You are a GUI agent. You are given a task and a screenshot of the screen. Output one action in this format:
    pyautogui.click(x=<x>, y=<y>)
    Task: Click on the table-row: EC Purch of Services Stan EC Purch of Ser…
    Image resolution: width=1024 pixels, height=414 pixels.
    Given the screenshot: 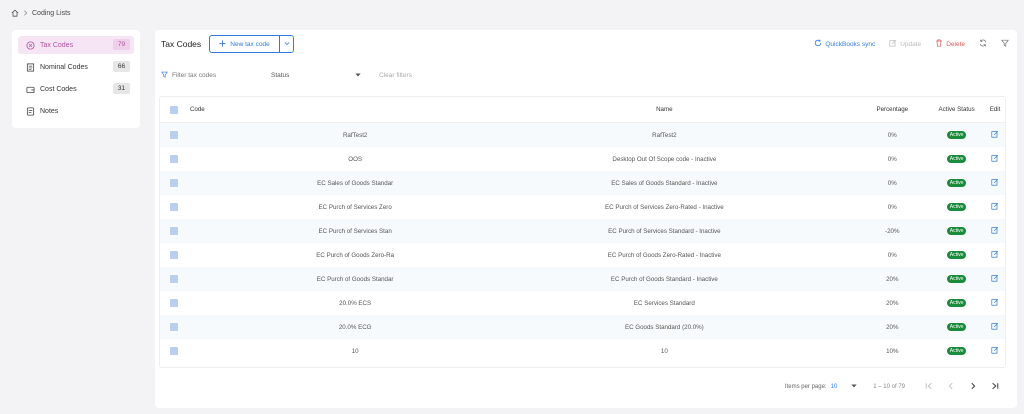 What is the action you would take?
    pyautogui.click(x=582, y=231)
    